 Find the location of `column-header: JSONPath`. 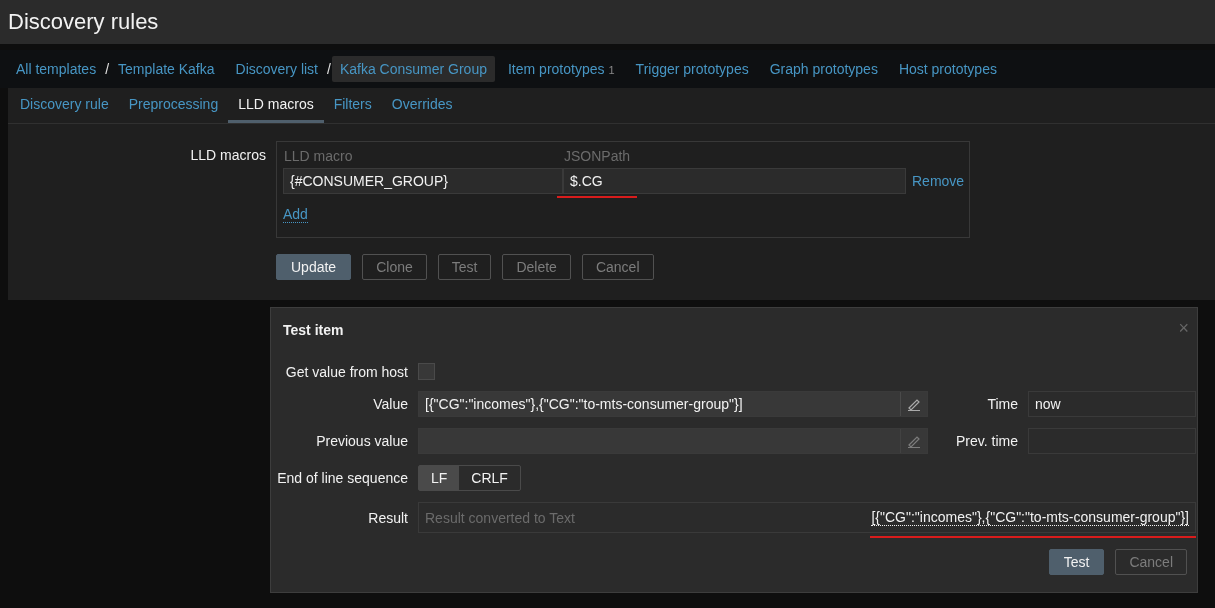

column-header: JSONPath is located at coordinates (597, 156).